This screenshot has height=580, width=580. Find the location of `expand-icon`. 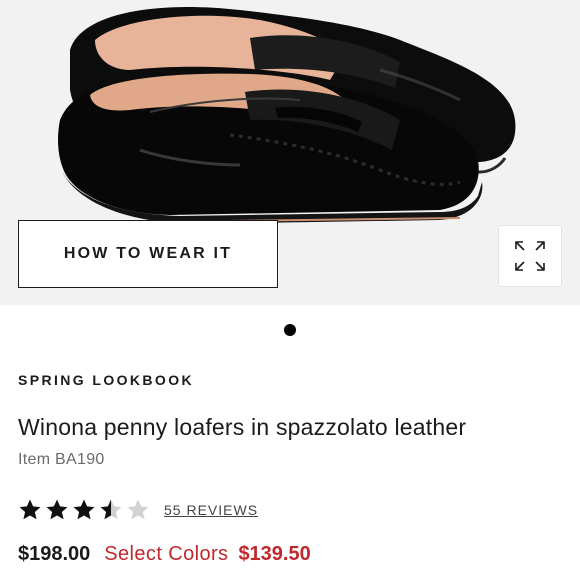

expand-icon is located at coordinates (530, 256).